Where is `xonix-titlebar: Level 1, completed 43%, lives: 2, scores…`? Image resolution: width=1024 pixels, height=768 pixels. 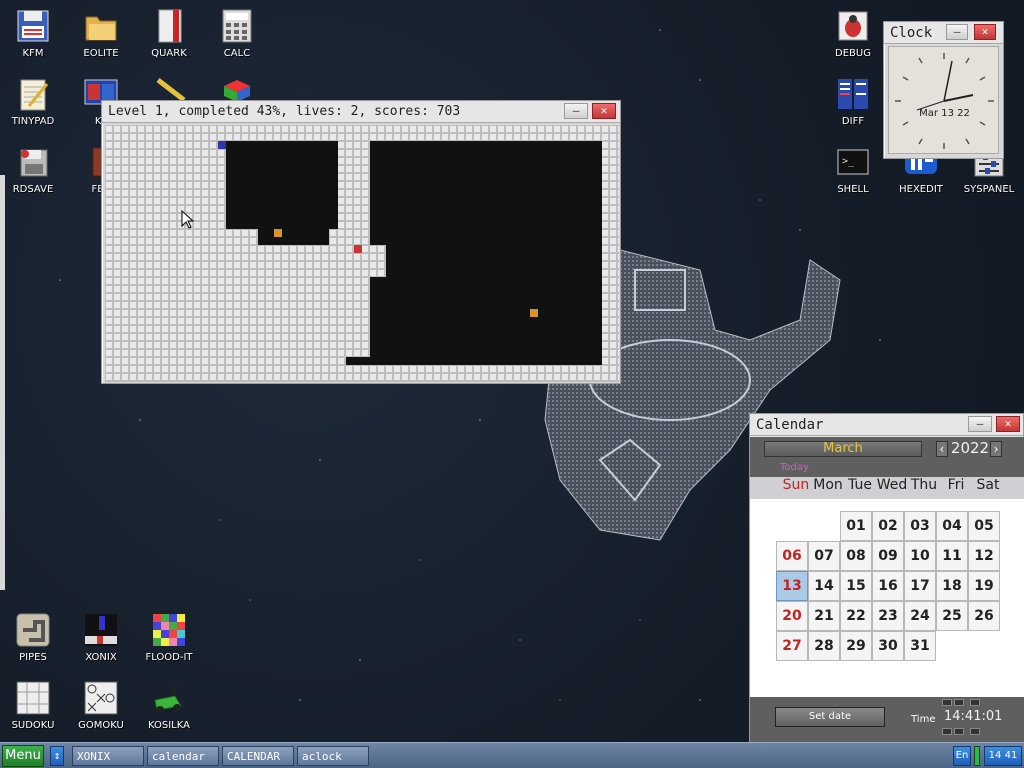
xonix-titlebar: Level 1, completed 43%, lives: 2, scores… is located at coordinates (361, 112).